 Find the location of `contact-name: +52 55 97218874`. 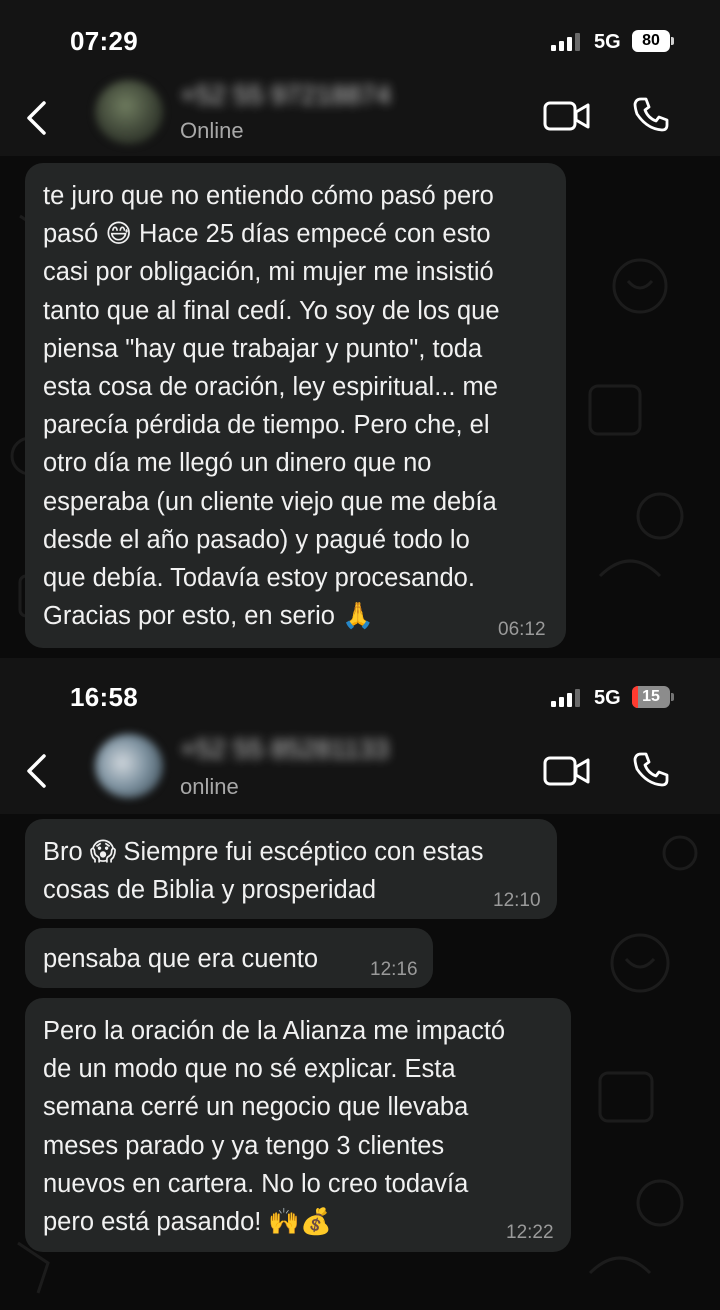

contact-name: +52 55 97218874 is located at coordinates (285, 95).